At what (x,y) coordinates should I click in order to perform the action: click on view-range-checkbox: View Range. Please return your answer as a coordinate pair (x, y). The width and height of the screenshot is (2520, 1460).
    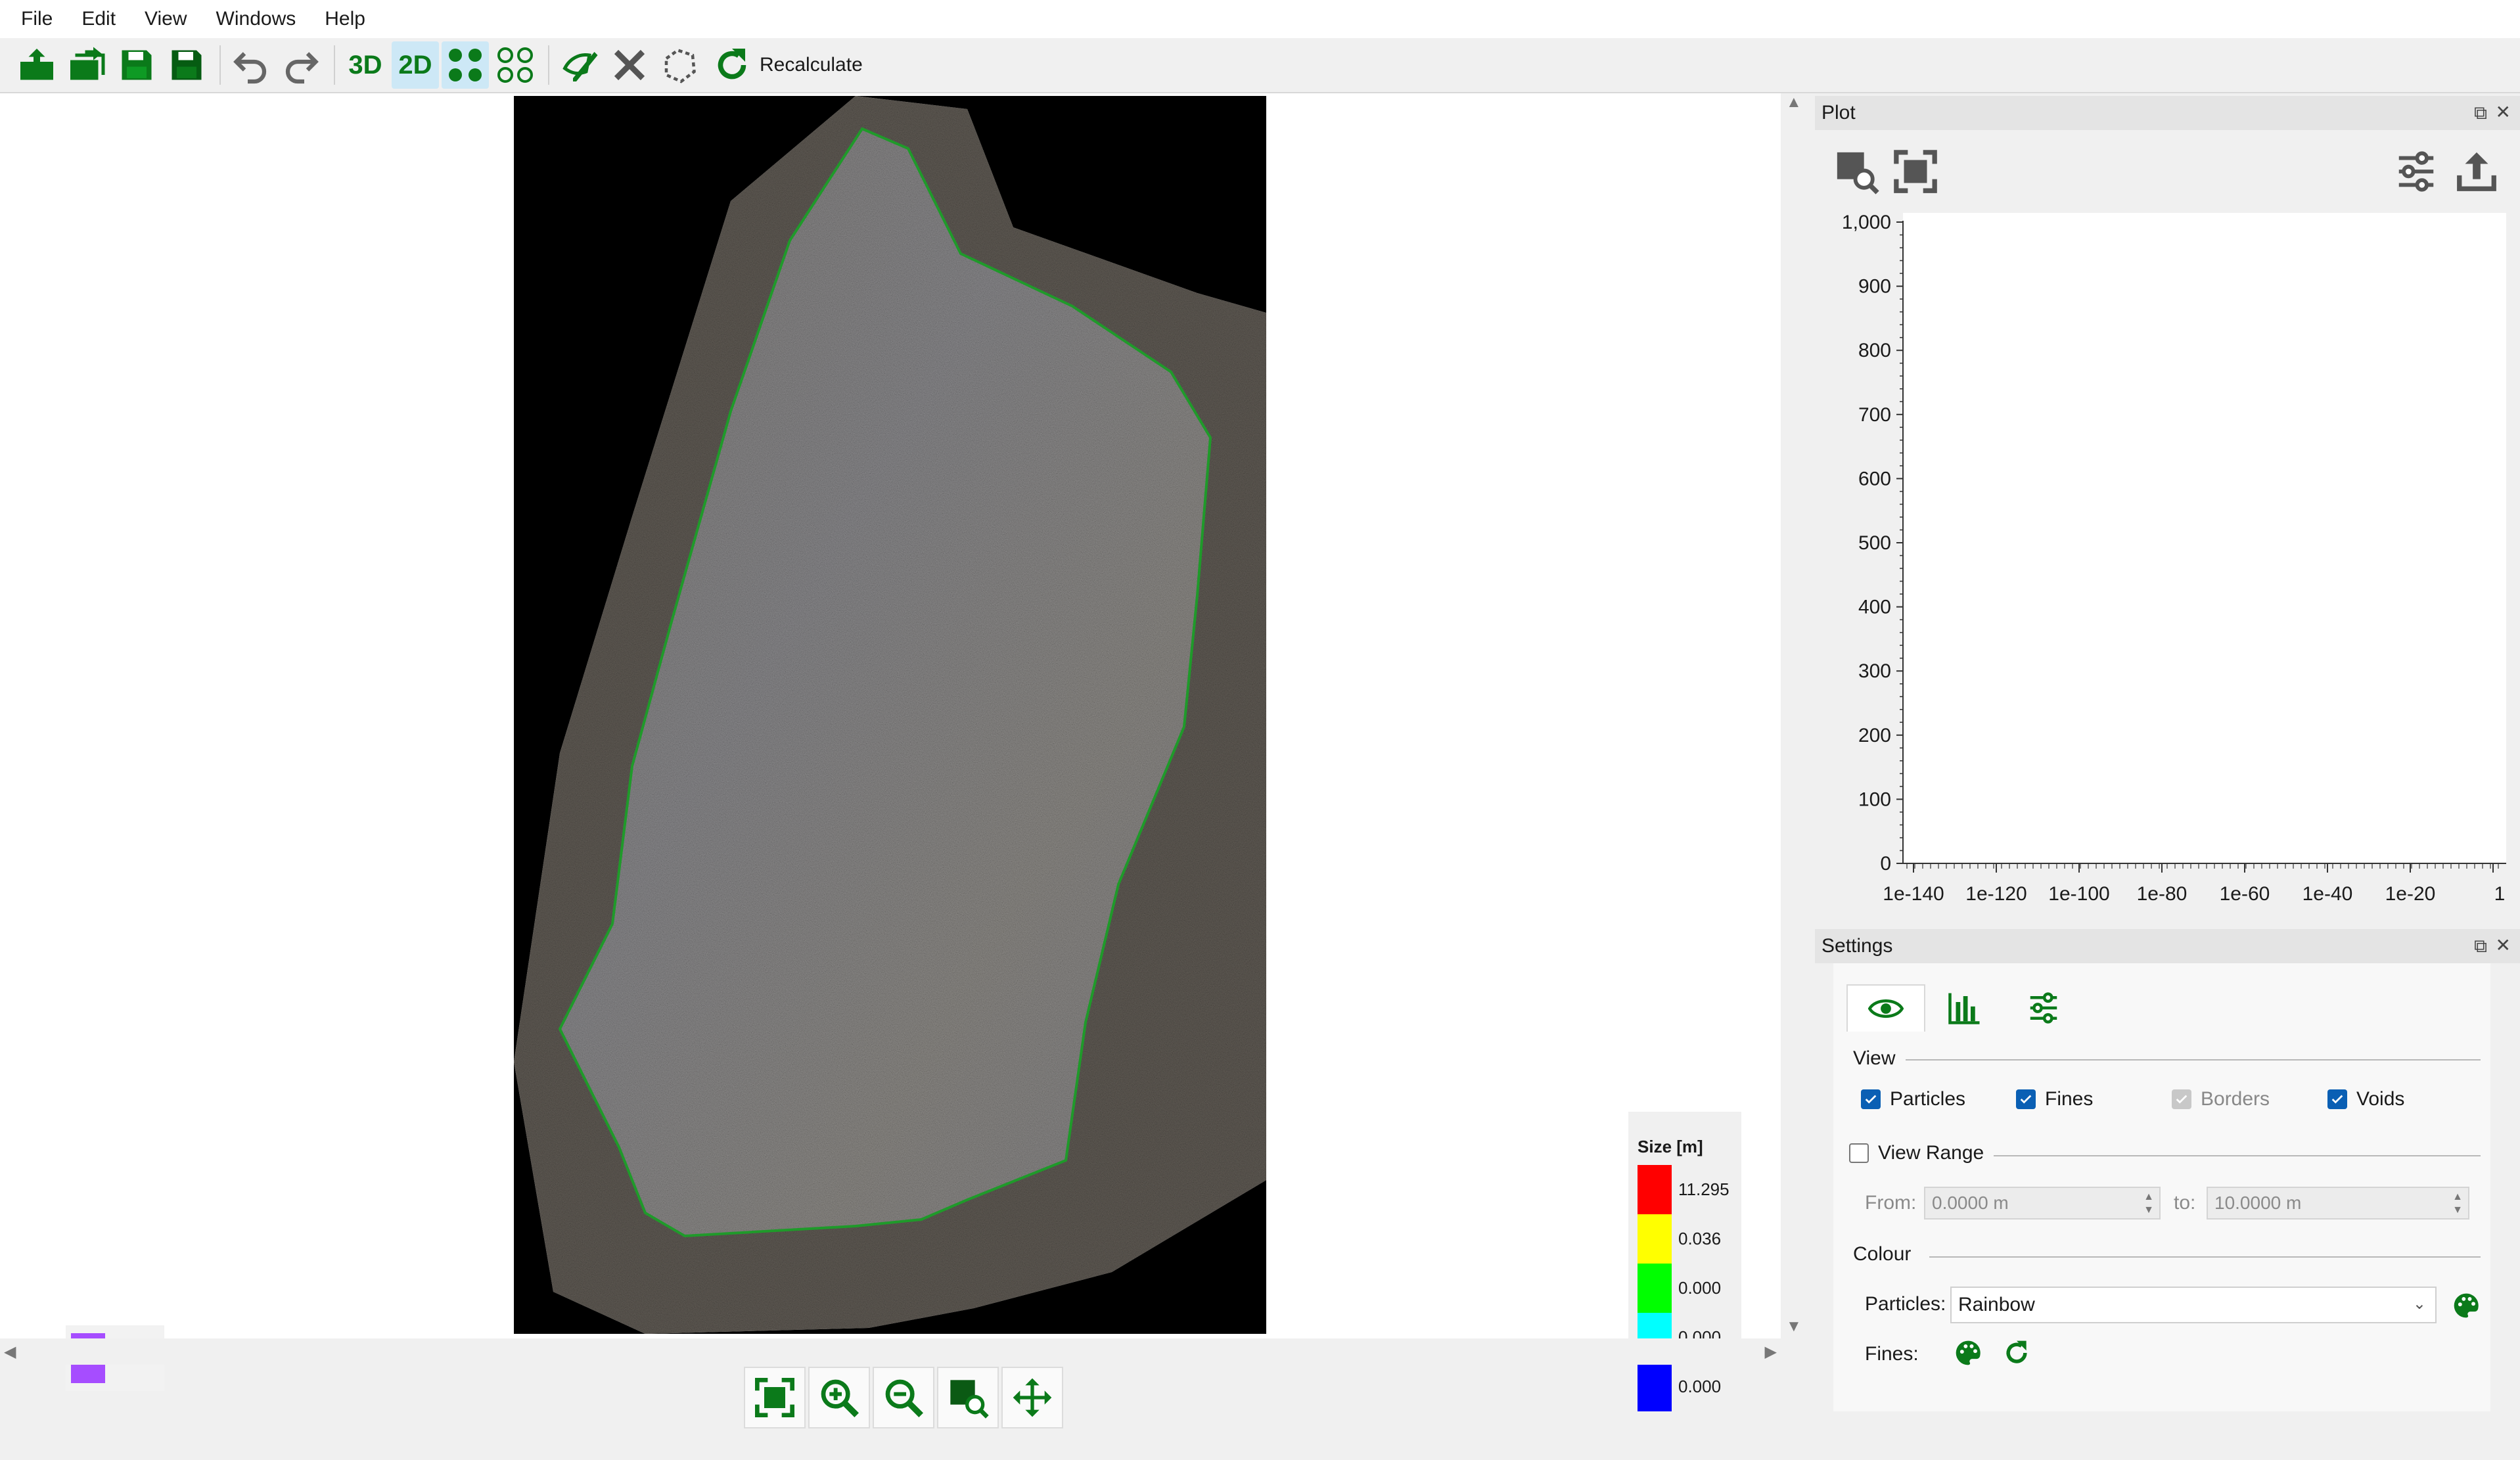
    Looking at the image, I should click on (1916, 1153).